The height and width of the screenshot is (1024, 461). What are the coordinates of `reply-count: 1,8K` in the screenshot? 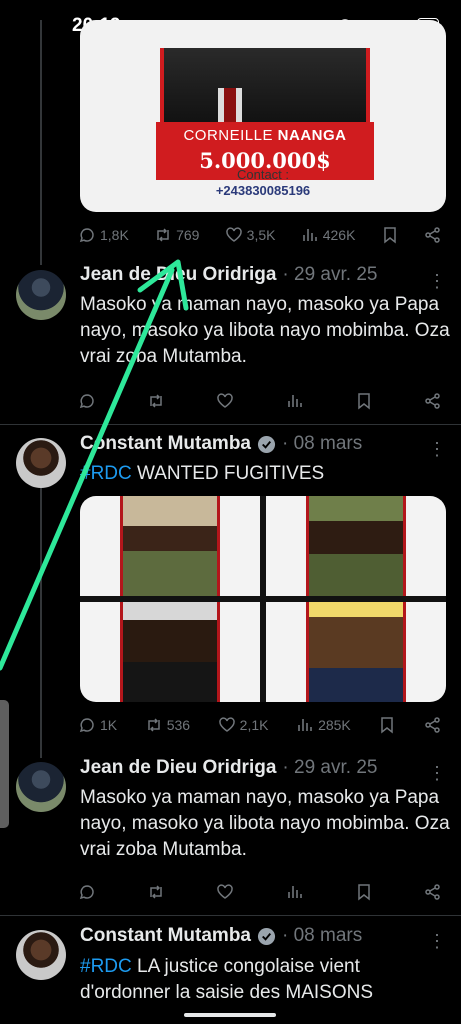 It's located at (114, 235).